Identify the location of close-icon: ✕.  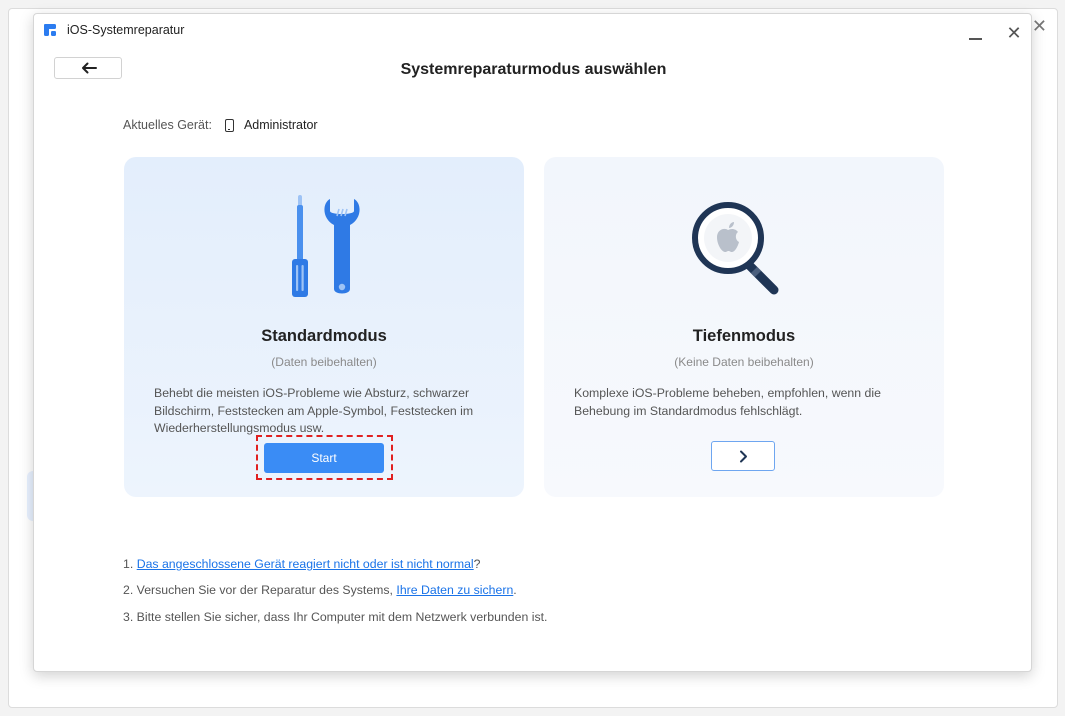
(1014, 33).